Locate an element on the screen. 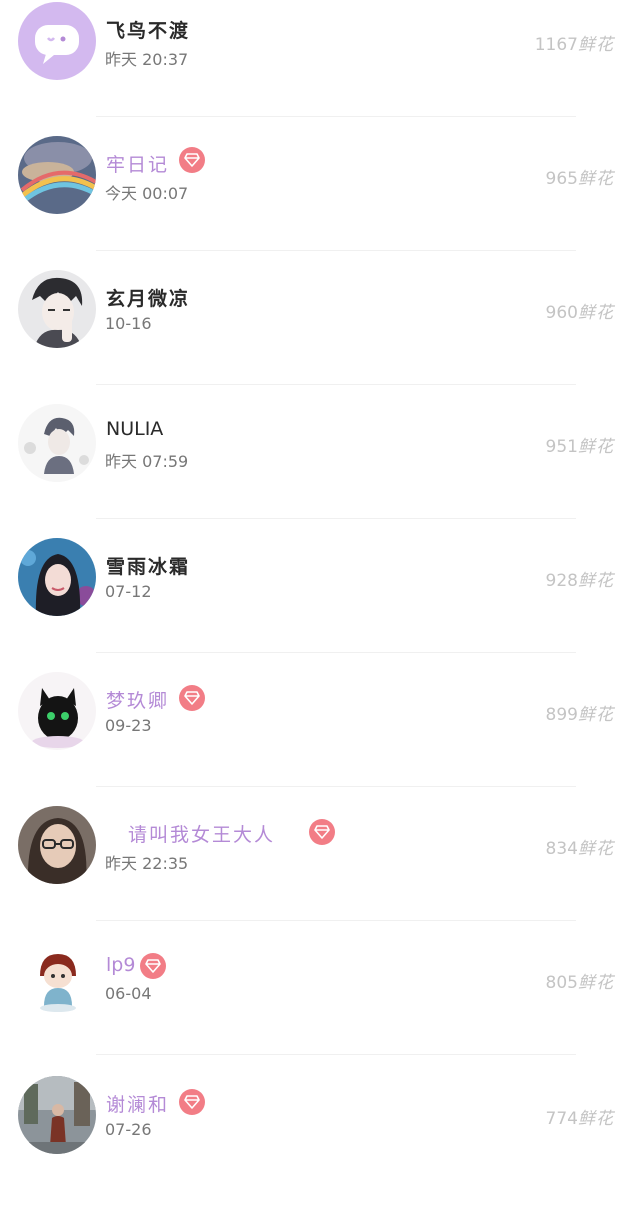 This screenshot has width=640, height=1206. flower-count-value: 951 is located at coordinates (561, 447).